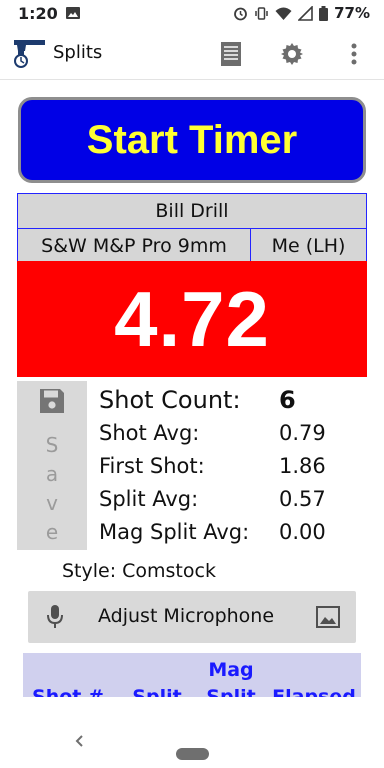 The width and height of the screenshot is (384, 768). What do you see at coordinates (287, 400) in the screenshot?
I see `stat-value: 6` at bounding box center [287, 400].